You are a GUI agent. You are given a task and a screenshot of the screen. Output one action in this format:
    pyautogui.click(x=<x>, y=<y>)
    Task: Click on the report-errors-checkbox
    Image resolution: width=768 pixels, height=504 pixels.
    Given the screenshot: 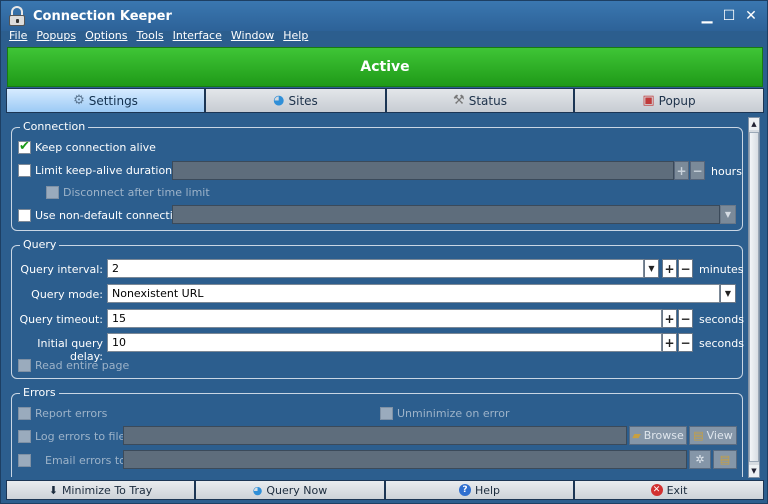 What is the action you would take?
    pyautogui.click(x=24, y=413)
    